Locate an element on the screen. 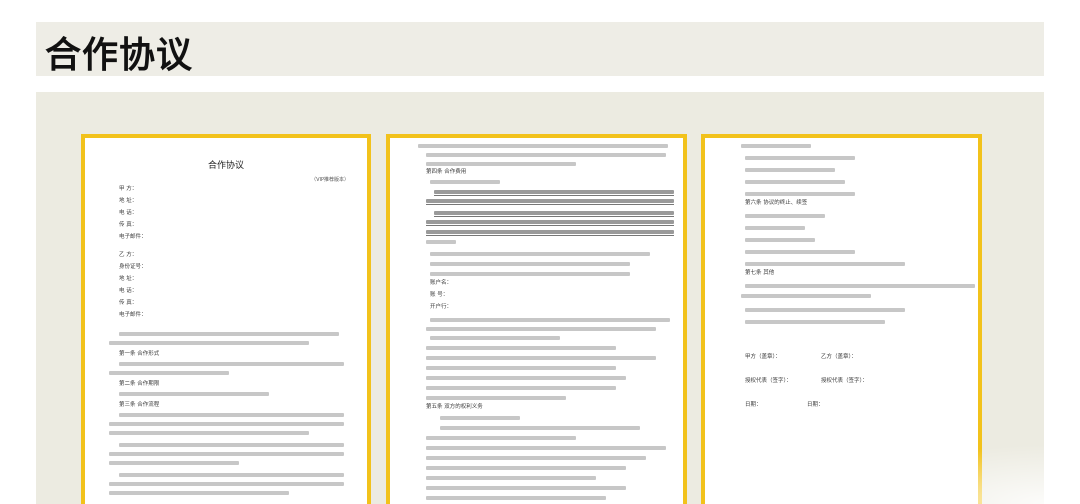 This screenshot has height=504, width=1080. field-label: 账 号： is located at coordinates (439, 295).